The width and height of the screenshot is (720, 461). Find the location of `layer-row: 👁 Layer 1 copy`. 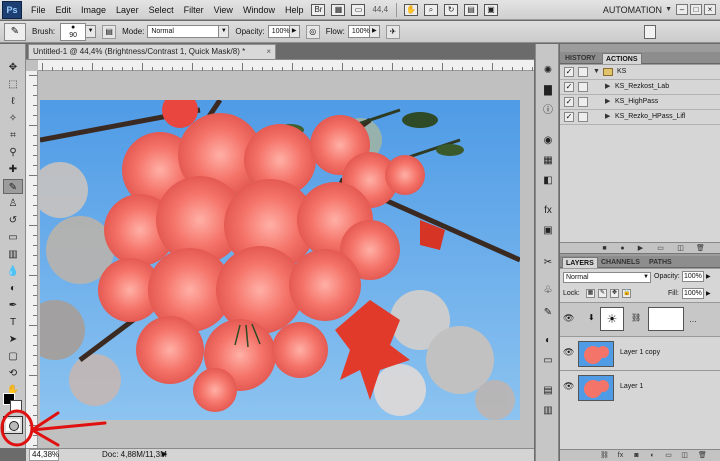

layer-row: 👁 Layer 1 copy is located at coordinates (640, 353).